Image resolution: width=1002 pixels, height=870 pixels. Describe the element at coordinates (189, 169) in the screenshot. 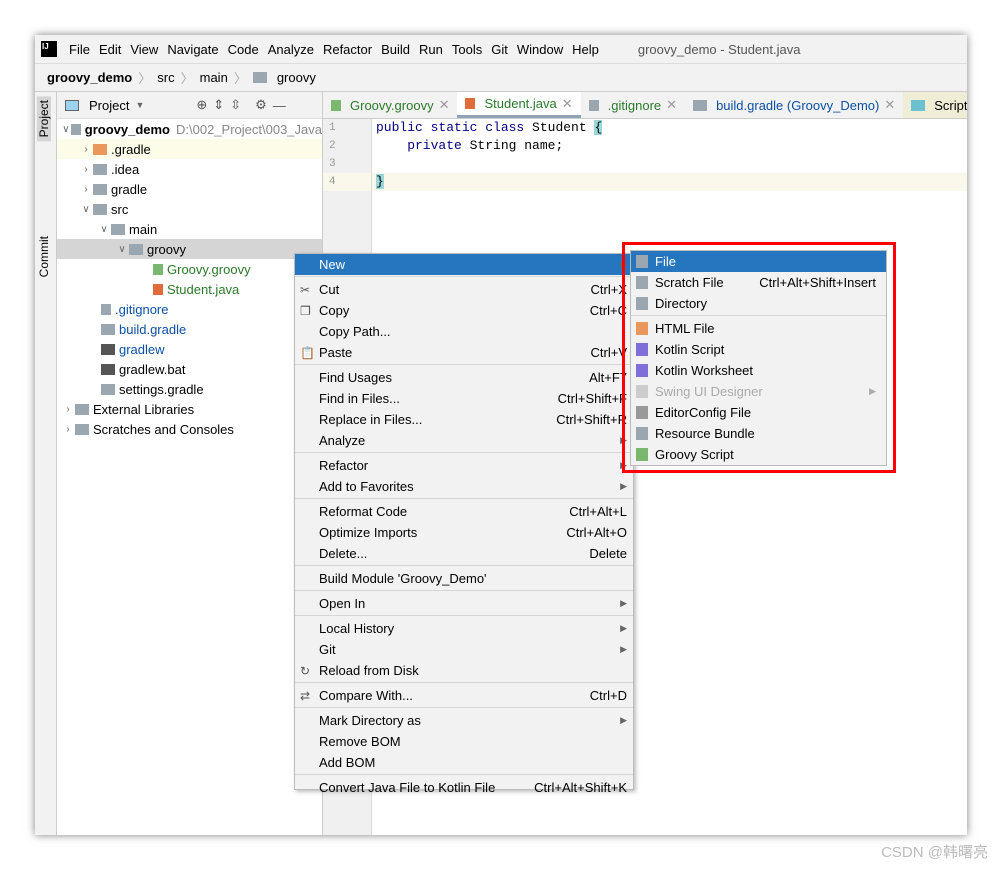

I see `tree-item: › .idea` at that location.